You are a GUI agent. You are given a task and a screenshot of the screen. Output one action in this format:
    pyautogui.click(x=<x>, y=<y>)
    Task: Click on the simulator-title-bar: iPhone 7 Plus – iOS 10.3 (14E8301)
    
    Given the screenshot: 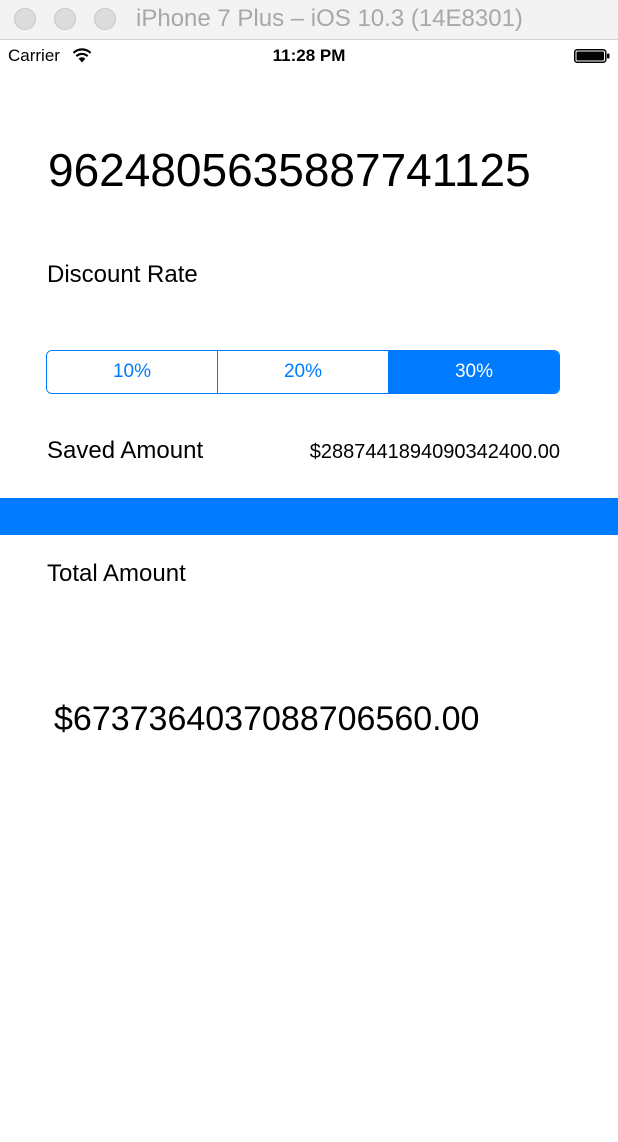 What is the action you would take?
    pyautogui.click(x=309, y=20)
    